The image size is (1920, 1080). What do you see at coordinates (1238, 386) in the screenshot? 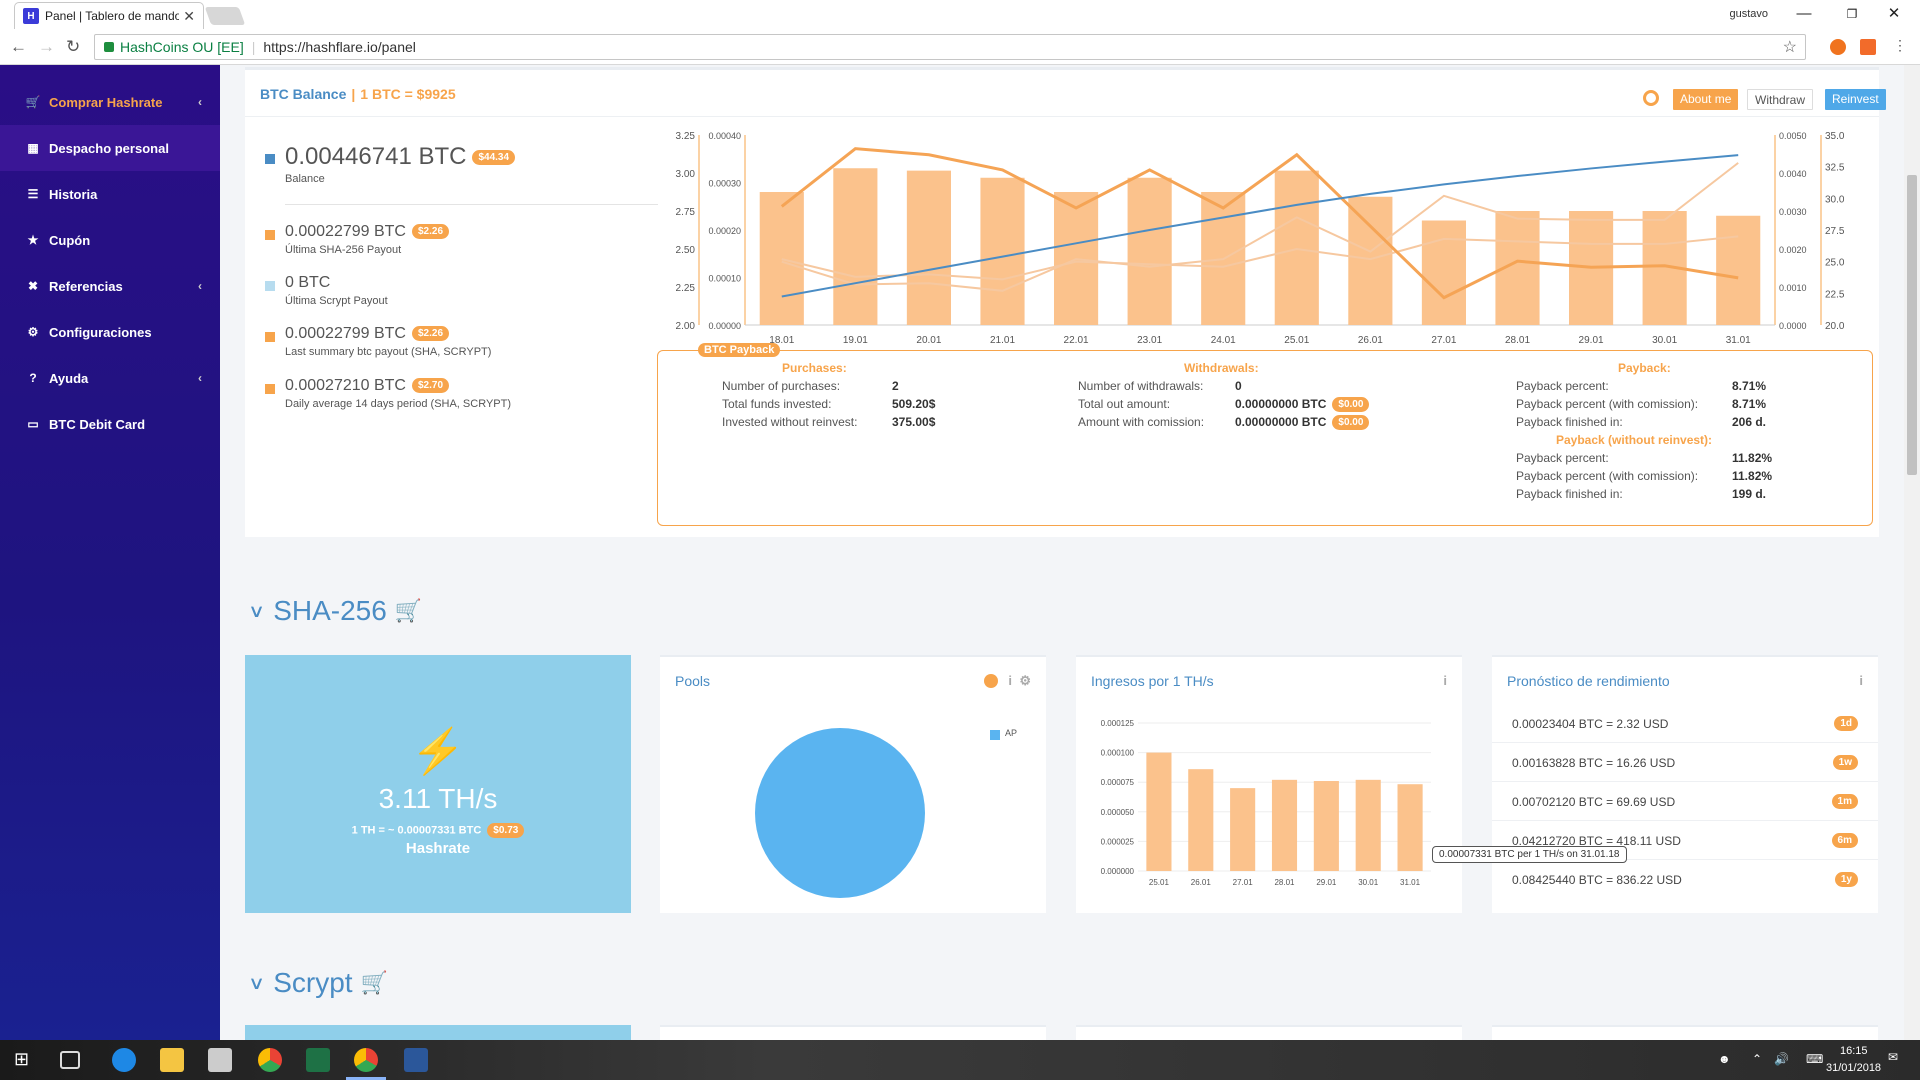
I see `stat-value: 0` at bounding box center [1238, 386].